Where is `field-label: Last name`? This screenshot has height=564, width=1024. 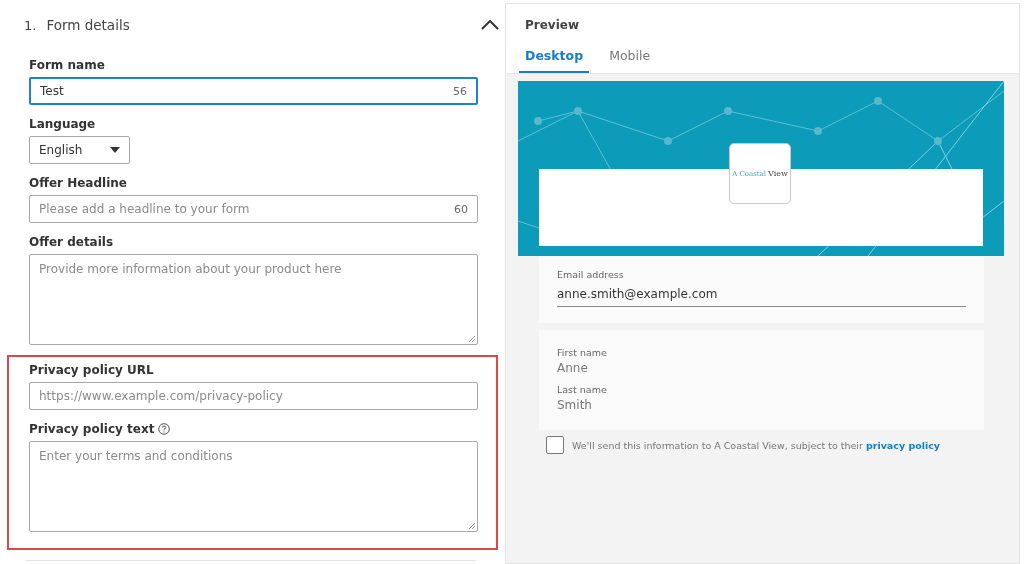 field-label: Last name is located at coordinates (582, 389).